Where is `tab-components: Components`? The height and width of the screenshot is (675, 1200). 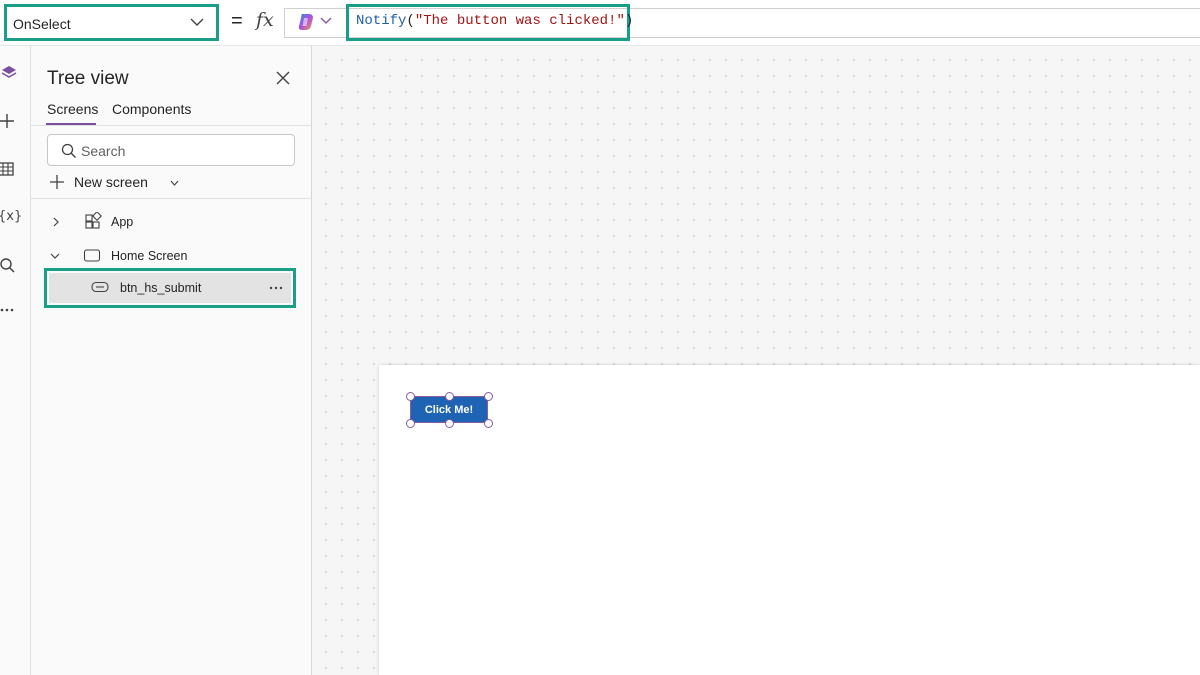 tab-components: Components is located at coordinates (151, 109).